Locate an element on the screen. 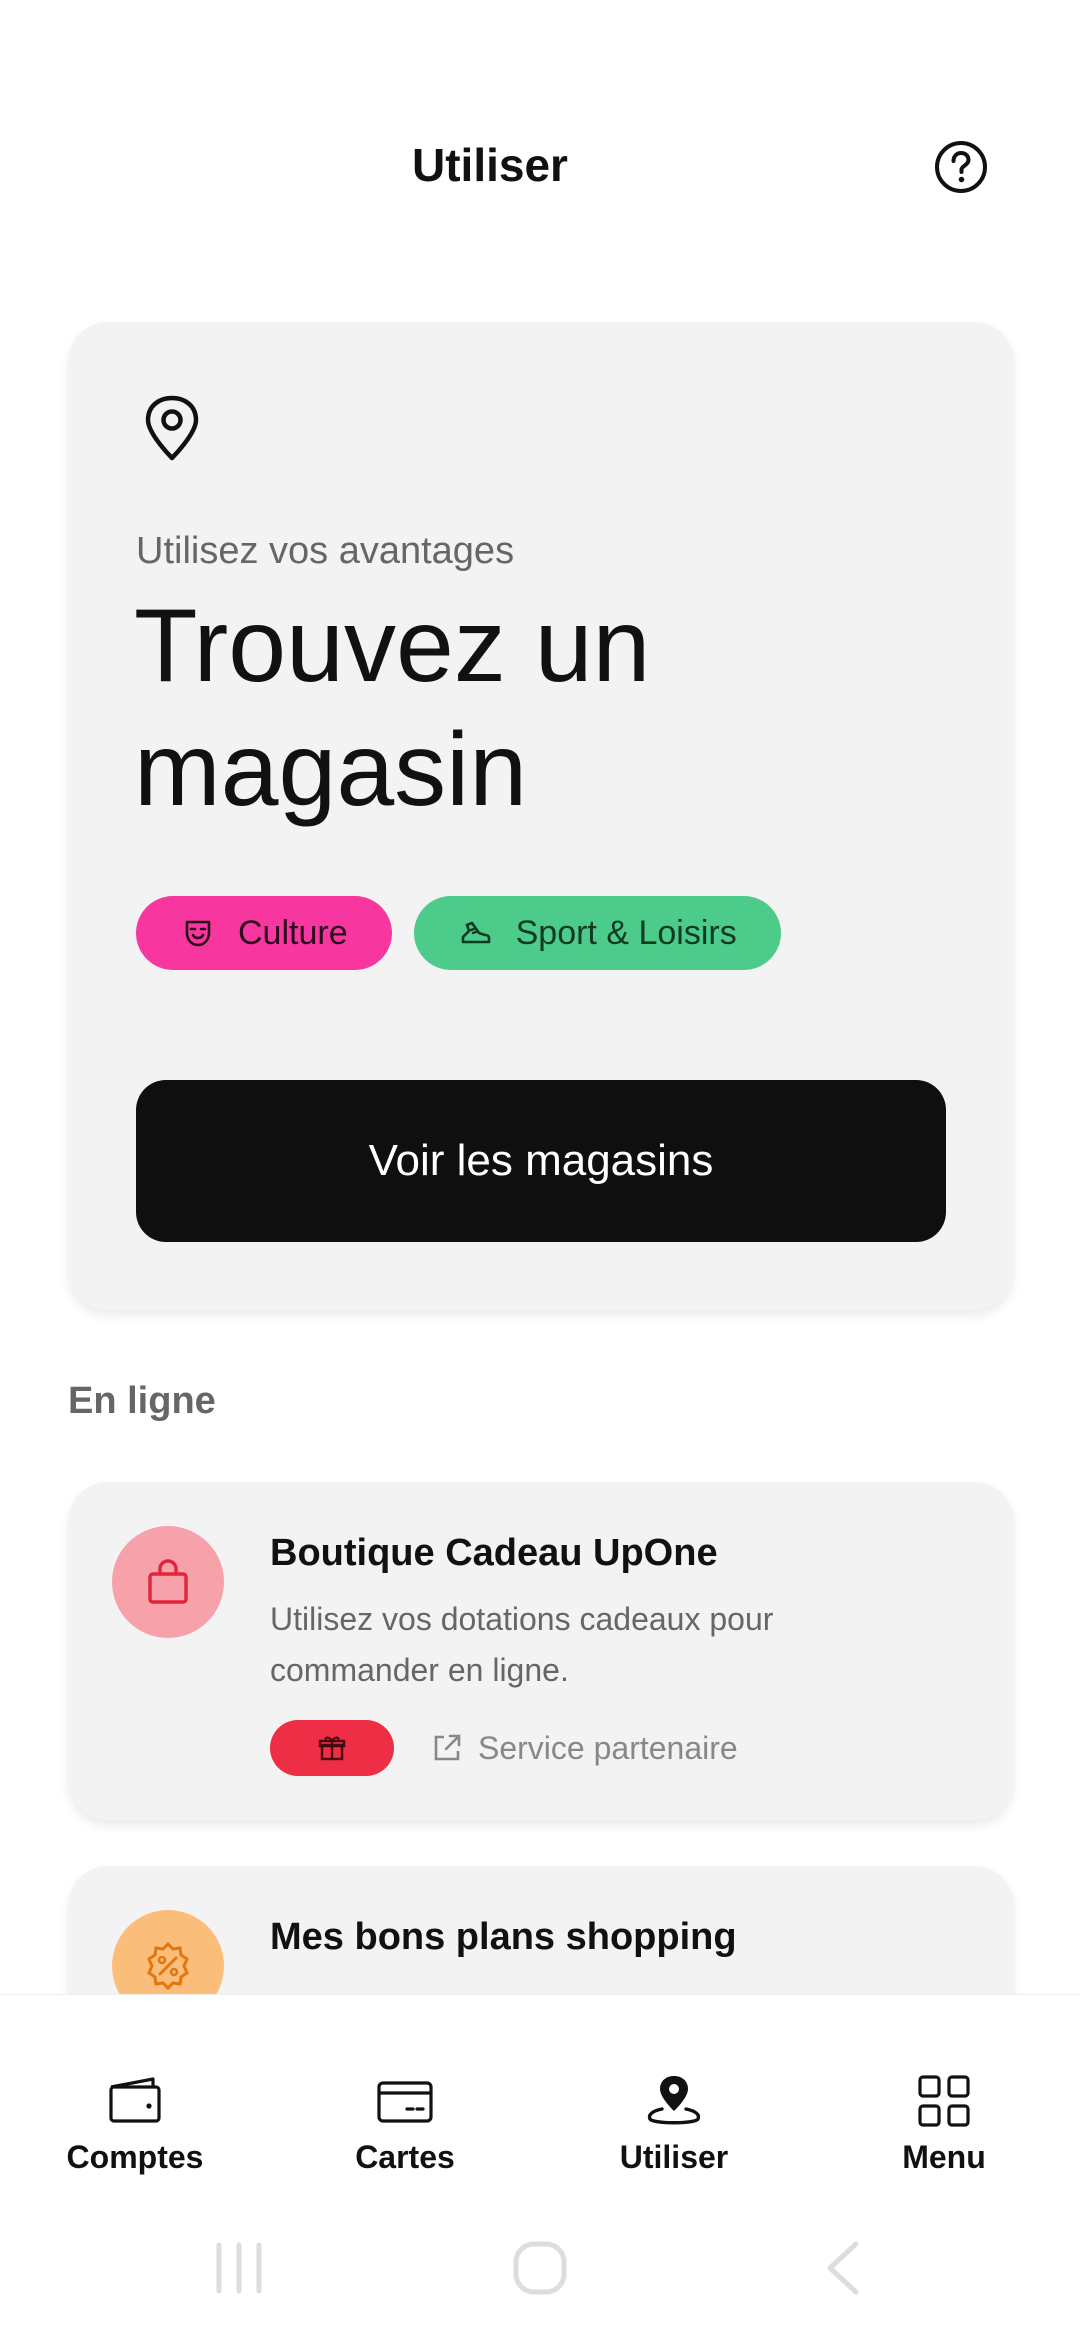 The height and width of the screenshot is (2340, 1080). home-button is located at coordinates (540, 2270).